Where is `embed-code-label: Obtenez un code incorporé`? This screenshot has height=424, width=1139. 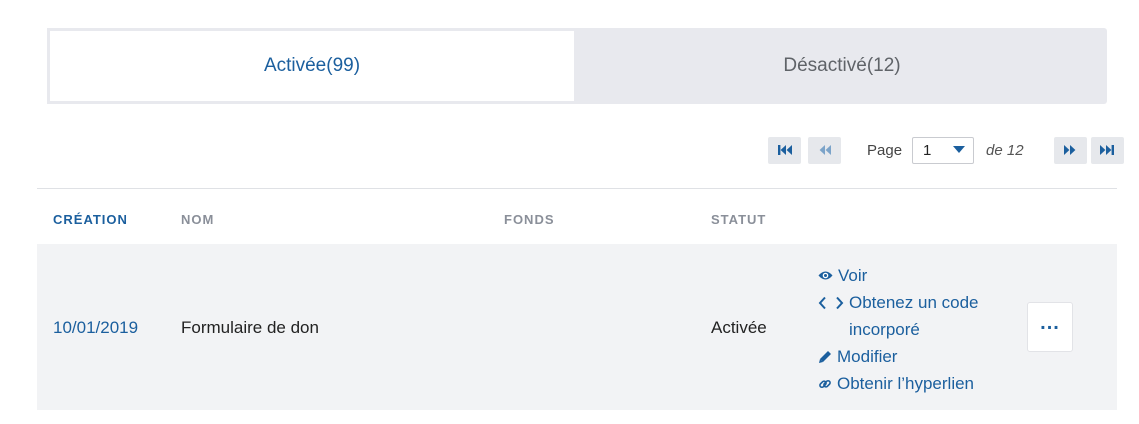 embed-code-label: Obtenez un code incorporé is located at coordinates (914, 316).